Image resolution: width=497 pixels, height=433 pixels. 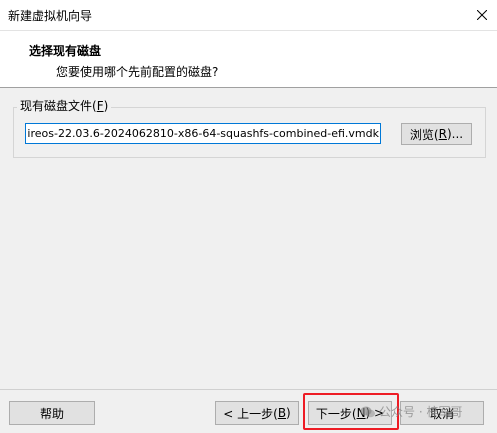 What do you see at coordinates (64, 106) in the screenshot?
I see `disk-file-group-label: 现有磁盘文件(F)` at bounding box center [64, 106].